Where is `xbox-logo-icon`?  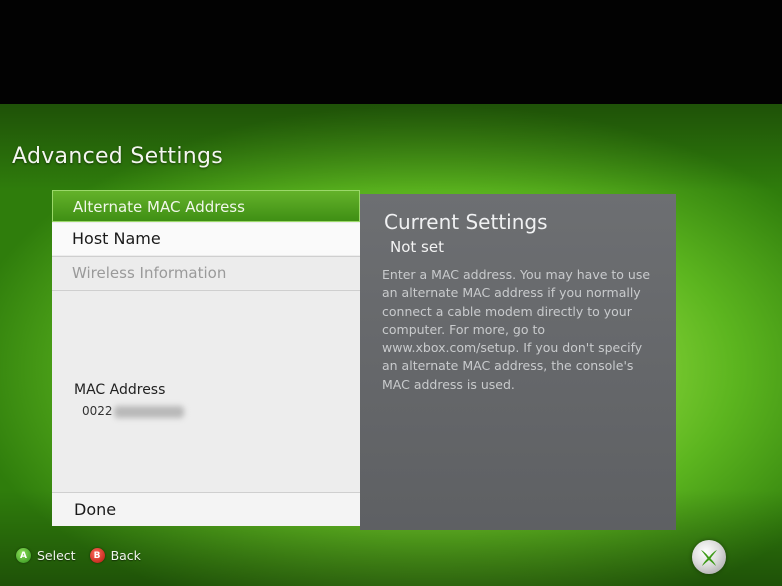
xbox-logo-icon is located at coordinates (709, 557).